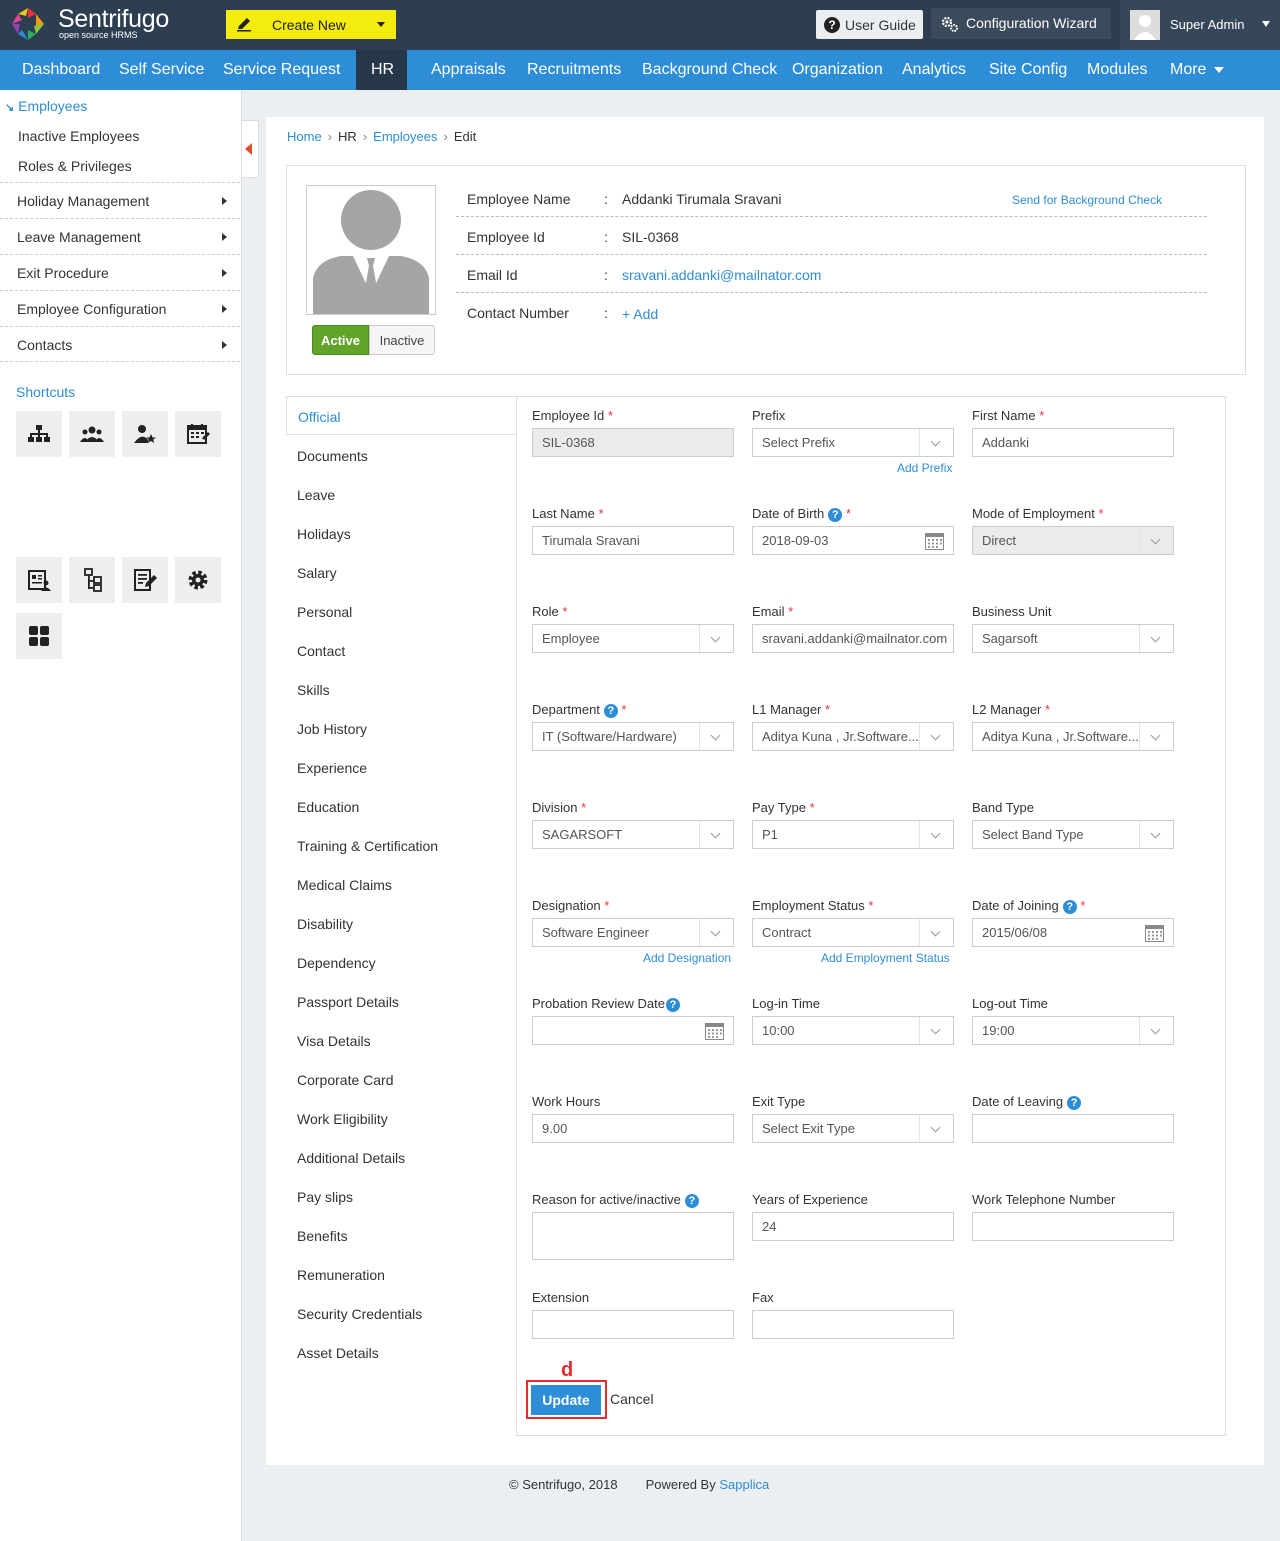  I want to click on shortcut-calendar, so click(198, 434).